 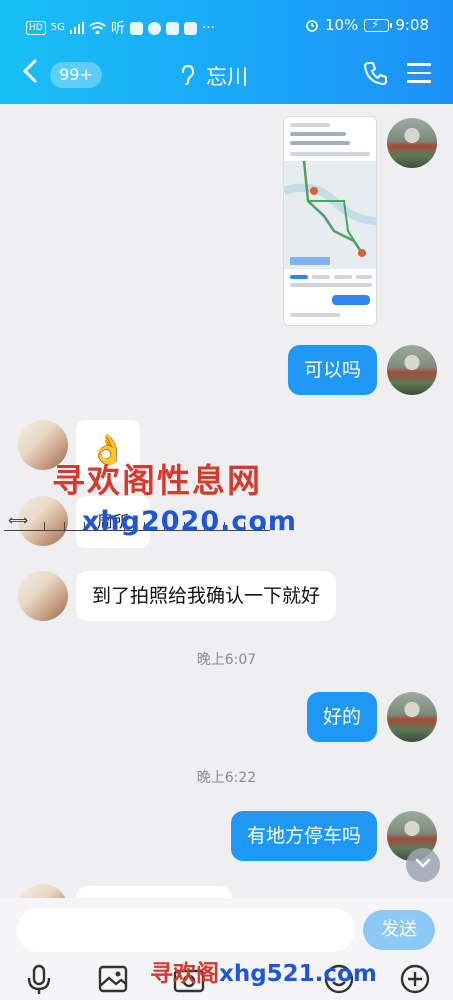 I want to click on watermark-url: xhg2020.com, so click(x=190, y=521).